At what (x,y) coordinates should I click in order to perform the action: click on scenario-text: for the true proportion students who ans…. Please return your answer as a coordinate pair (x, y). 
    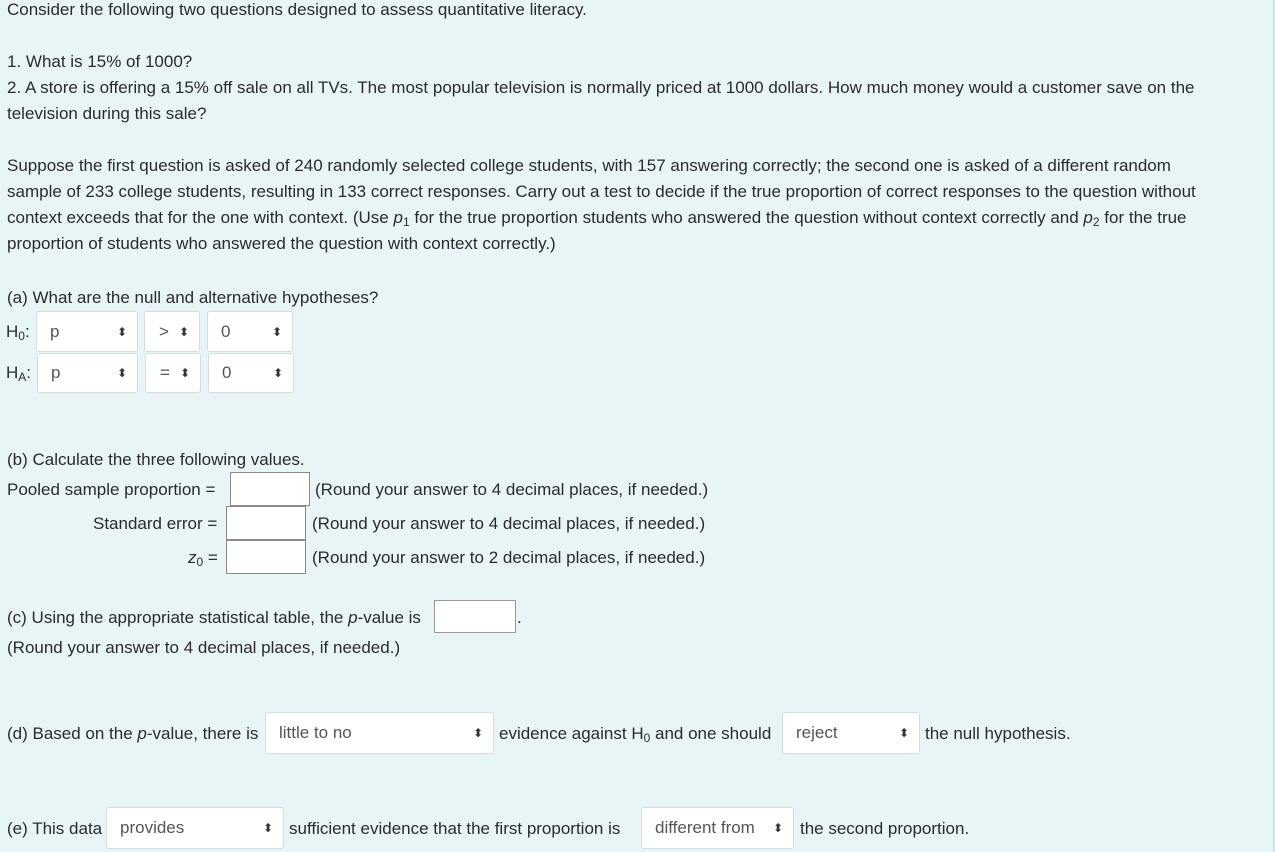
    Looking at the image, I should click on (746, 217).